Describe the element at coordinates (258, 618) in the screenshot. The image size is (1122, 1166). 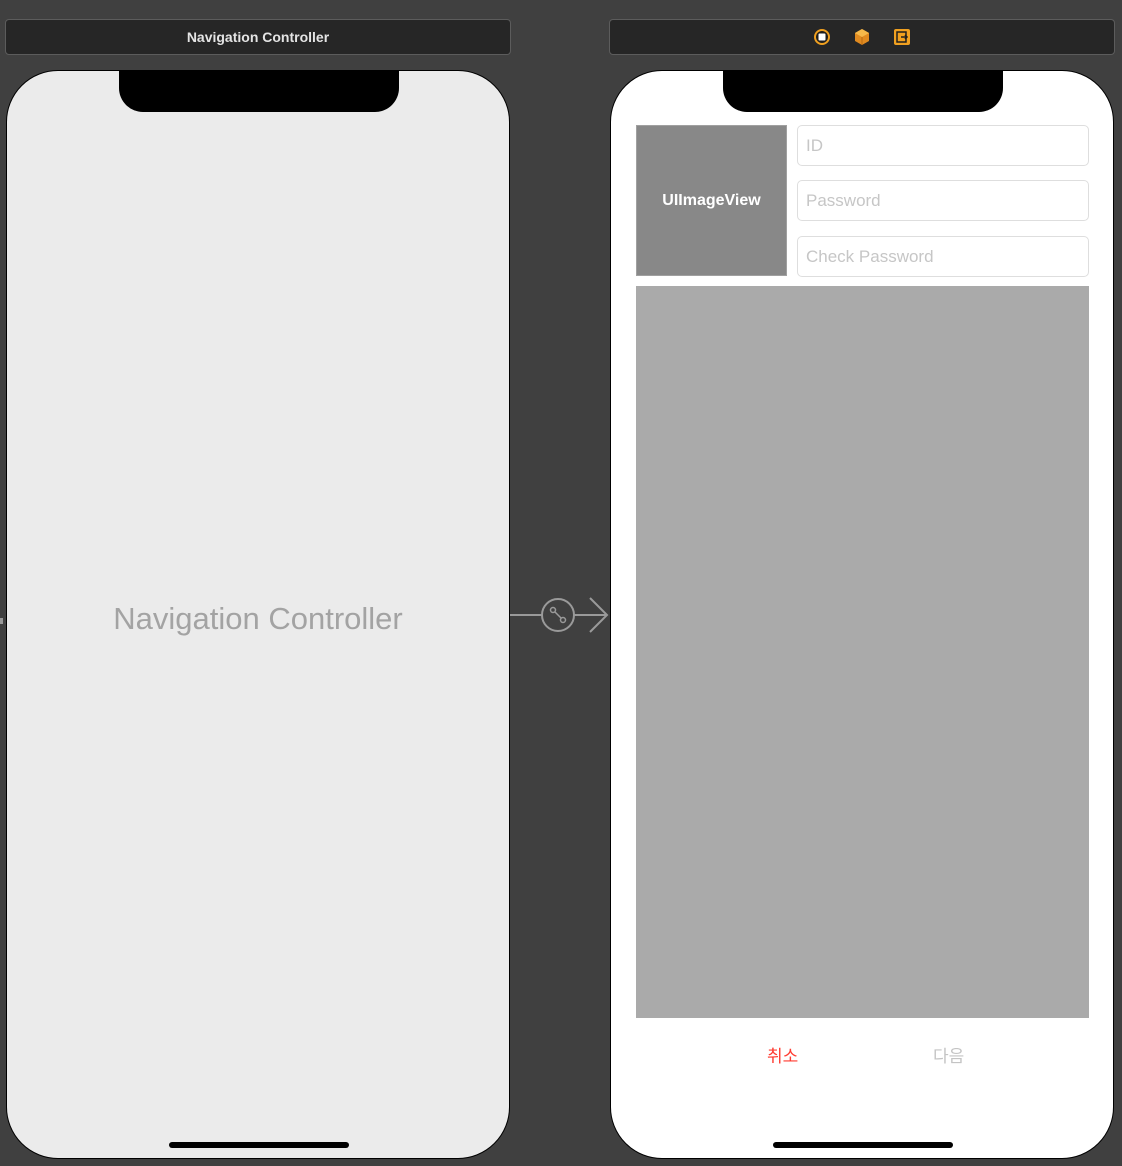
I see `navigation-controller-placeholder-label: Navigation Controller` at that location.